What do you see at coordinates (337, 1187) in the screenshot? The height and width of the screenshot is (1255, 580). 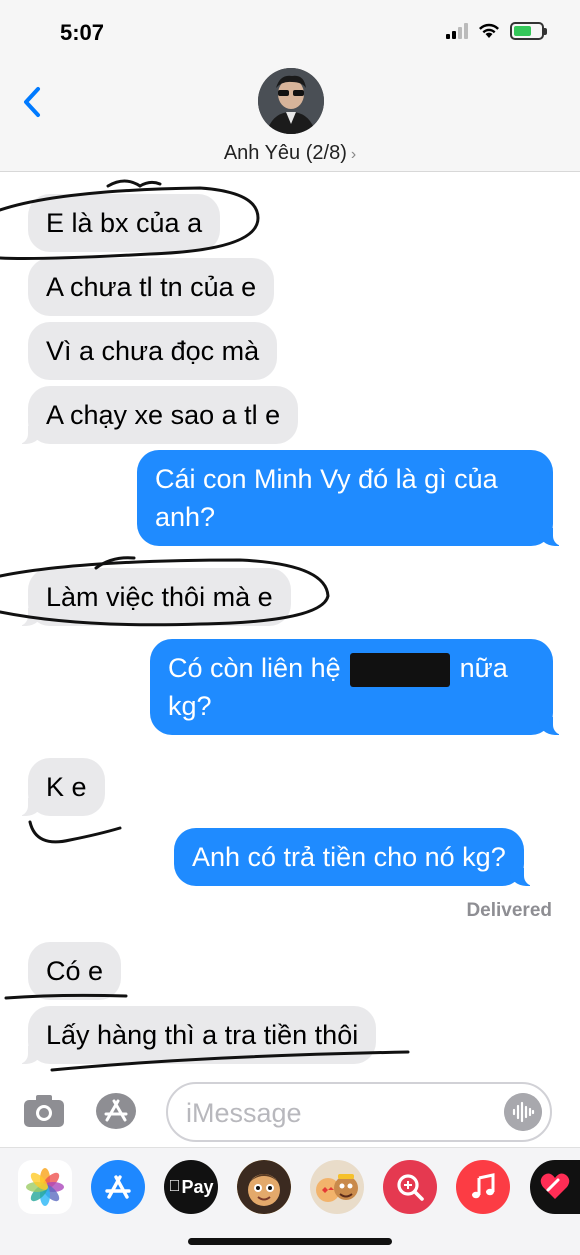 I see `memoji-stickers-icon` at bounding box center [337, 1187].